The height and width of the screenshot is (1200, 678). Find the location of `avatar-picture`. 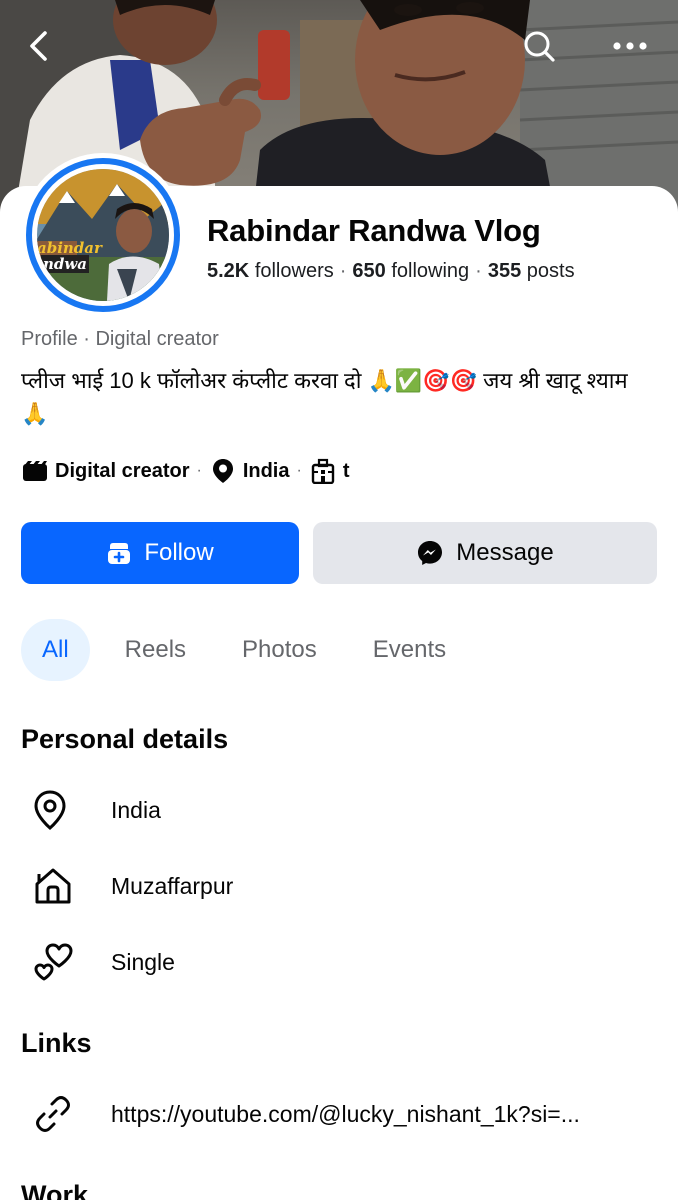

avatar-picture is located at coordinates (103, 235).